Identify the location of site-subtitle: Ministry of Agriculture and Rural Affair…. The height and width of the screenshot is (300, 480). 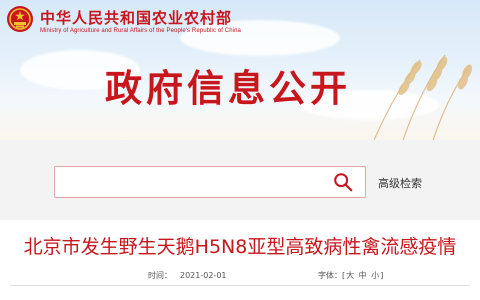
(140, 31).